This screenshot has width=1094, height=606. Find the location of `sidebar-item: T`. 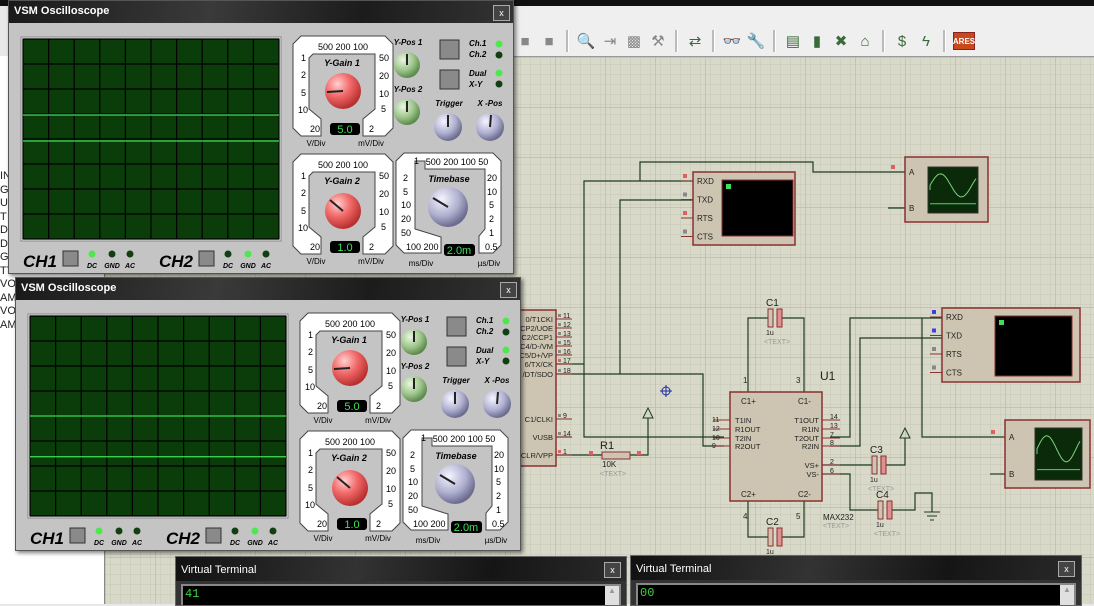

sidebar-item: T is located at coordinates (3, 217).